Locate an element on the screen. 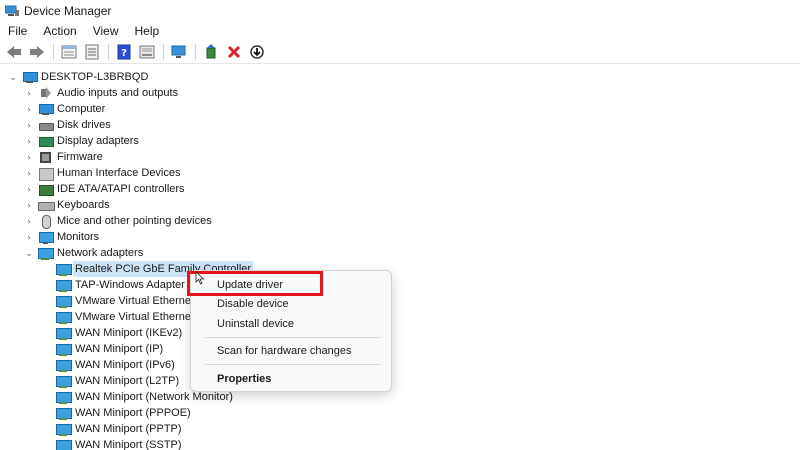 Image resolution: width=800 pixels, height=450 pixels. tree-device-label: WAN Miniport (IPv6) is located at coordinates (125, 365).